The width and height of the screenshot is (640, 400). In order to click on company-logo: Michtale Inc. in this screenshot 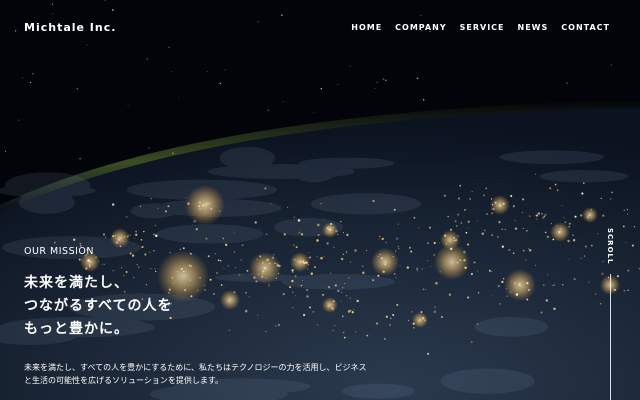, I will do `click(70, 27)`.